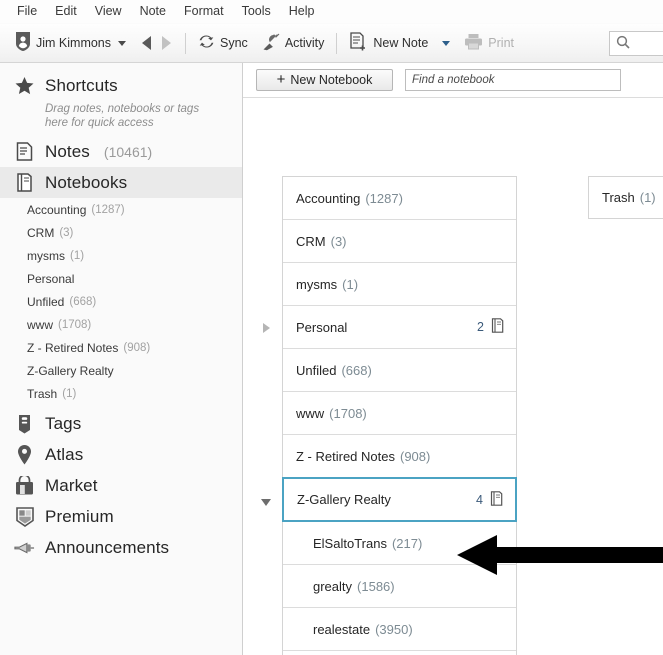  Describe the element at coordinates (64, 454) in the screenshot. I see `sidebar-atlas-label: Atlas` at that location.